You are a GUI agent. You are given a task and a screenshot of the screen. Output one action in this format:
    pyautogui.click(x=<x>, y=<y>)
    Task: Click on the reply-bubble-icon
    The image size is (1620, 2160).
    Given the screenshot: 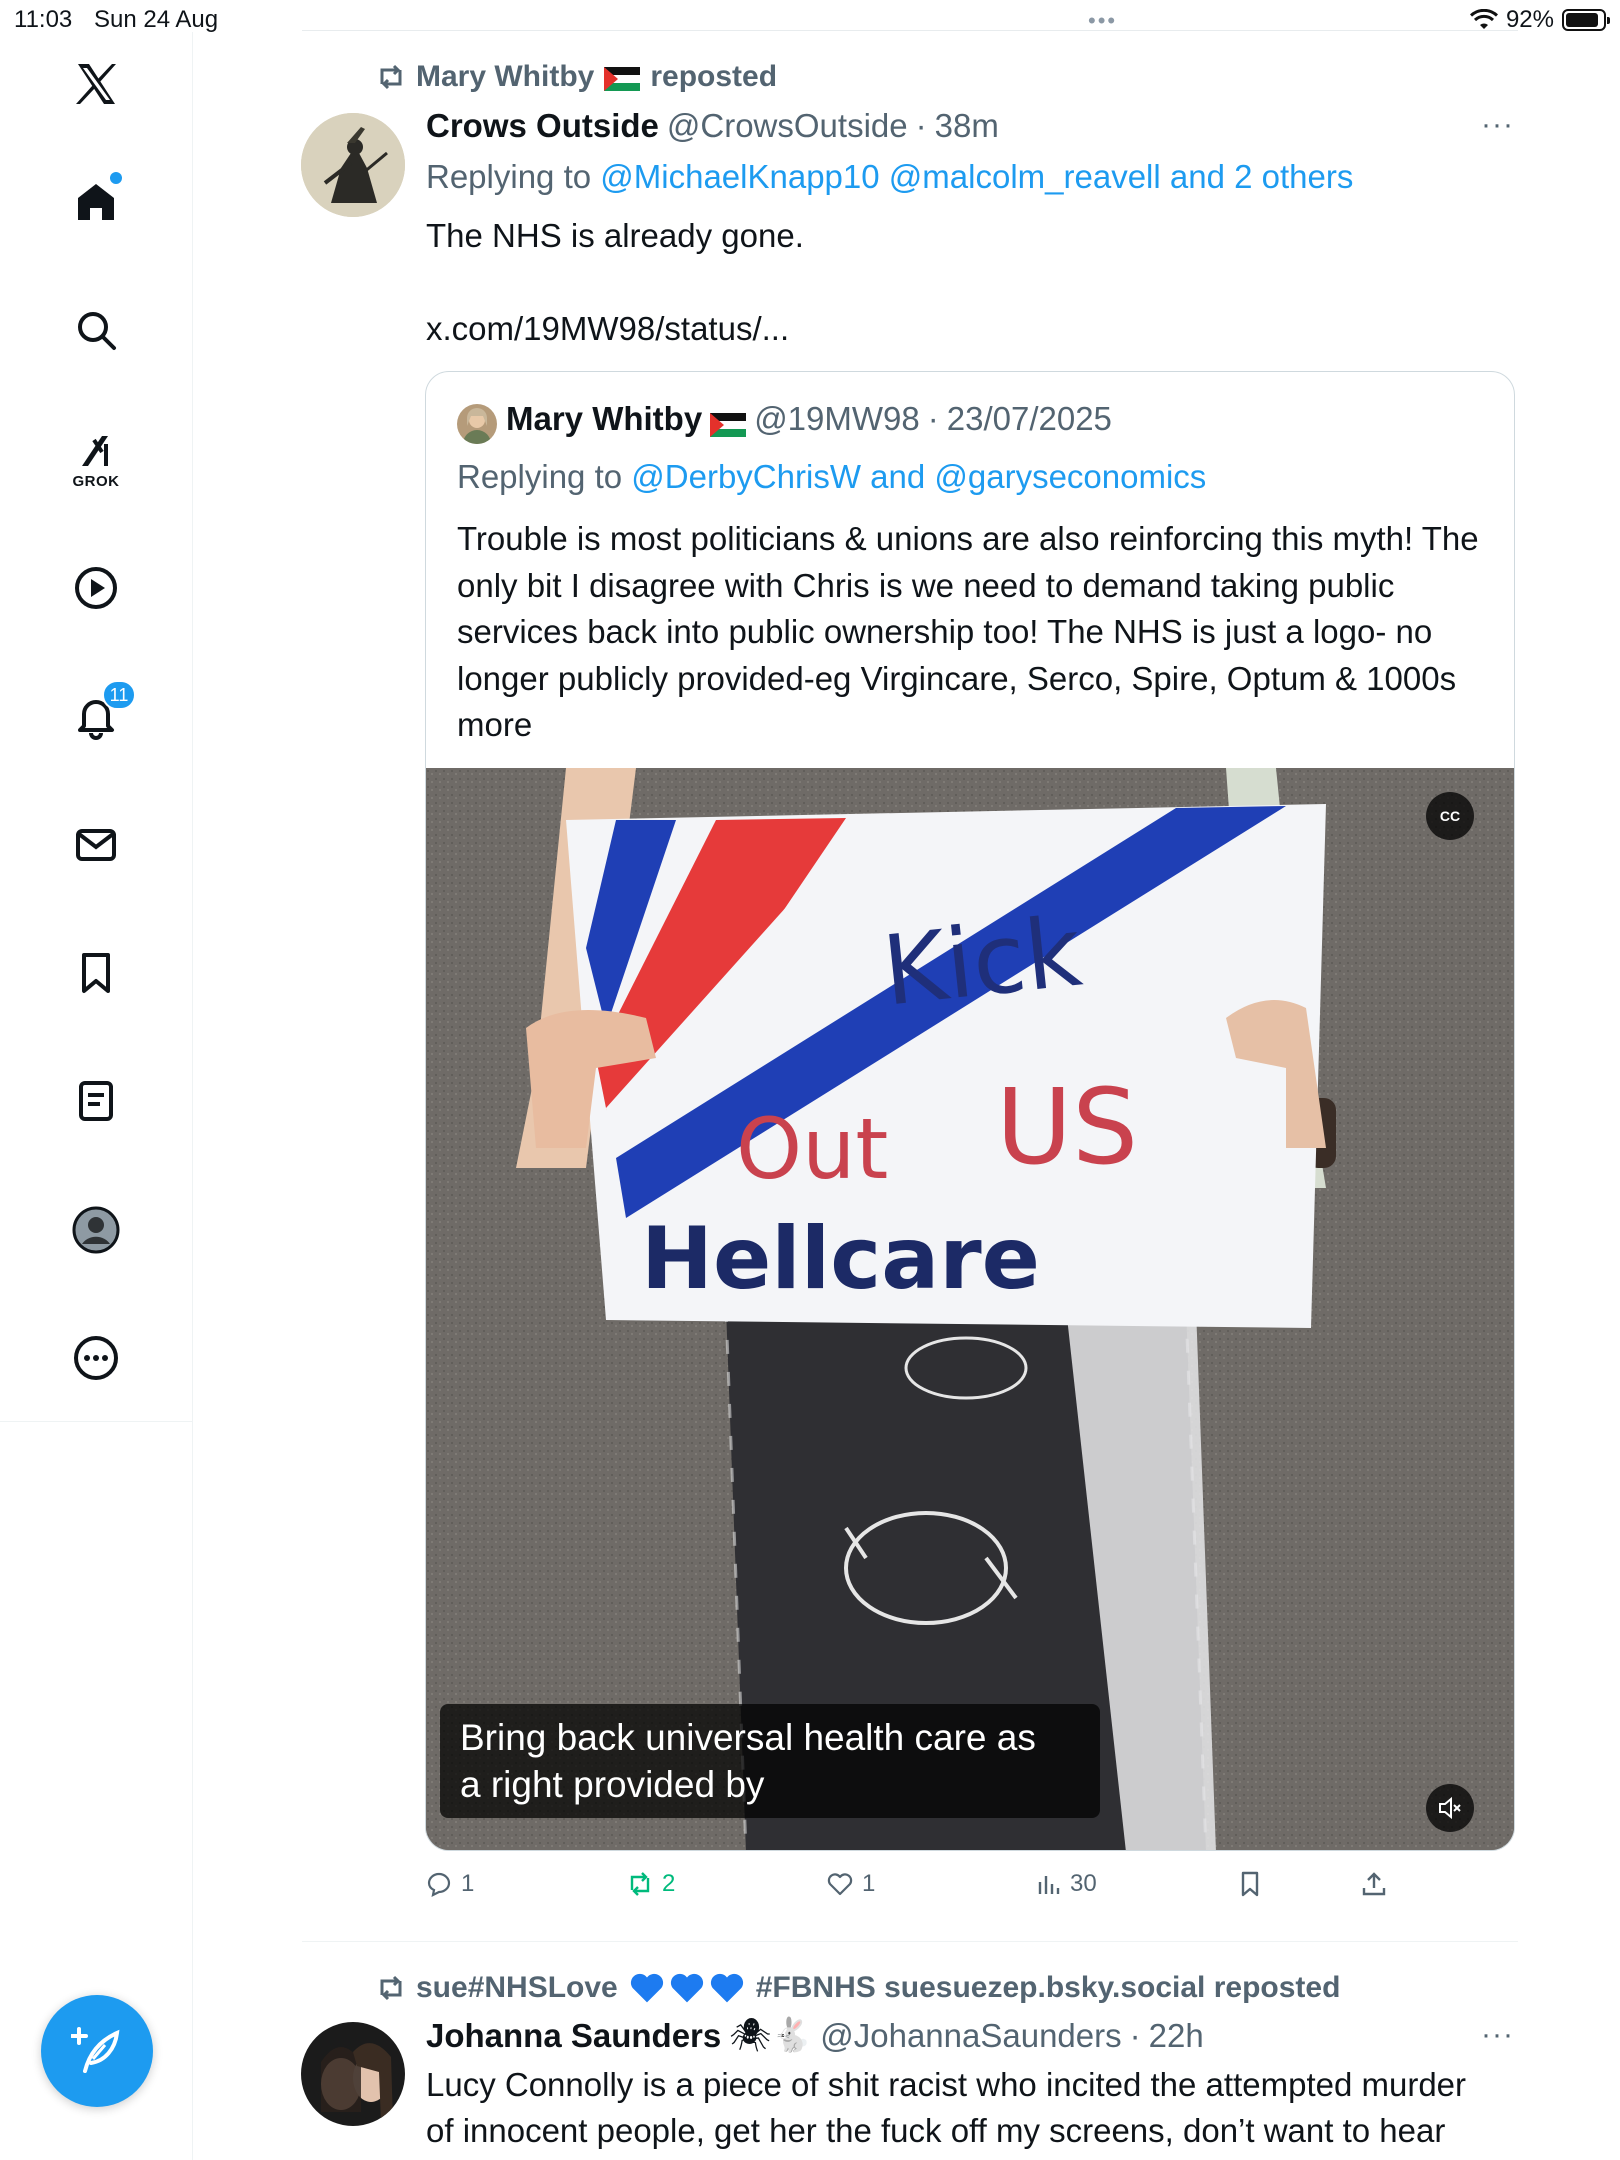 What is the action you would take?
    pyautogui.click(x=439, y=1884)
    